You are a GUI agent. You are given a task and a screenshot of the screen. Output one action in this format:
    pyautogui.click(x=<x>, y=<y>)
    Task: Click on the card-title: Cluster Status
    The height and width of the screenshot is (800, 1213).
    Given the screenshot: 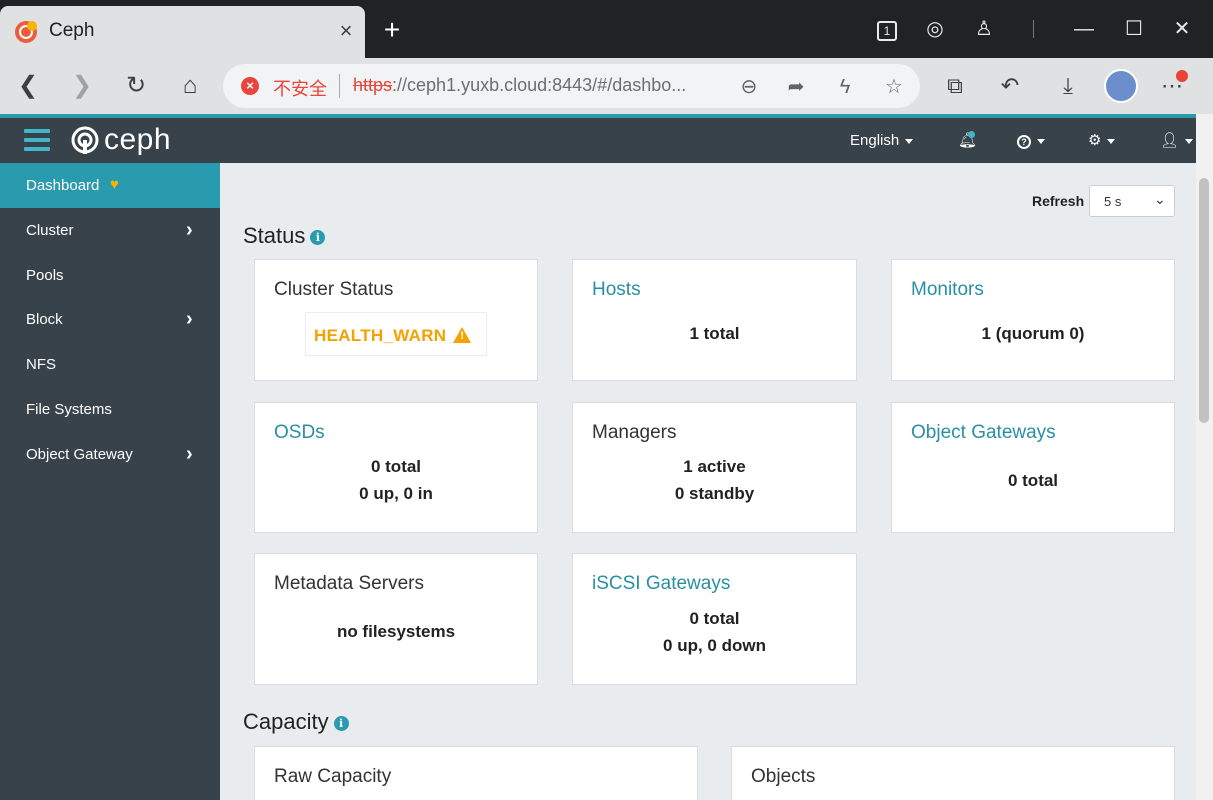 What is the action you would take?
    pyautogui.click(x=334, y=289)
    